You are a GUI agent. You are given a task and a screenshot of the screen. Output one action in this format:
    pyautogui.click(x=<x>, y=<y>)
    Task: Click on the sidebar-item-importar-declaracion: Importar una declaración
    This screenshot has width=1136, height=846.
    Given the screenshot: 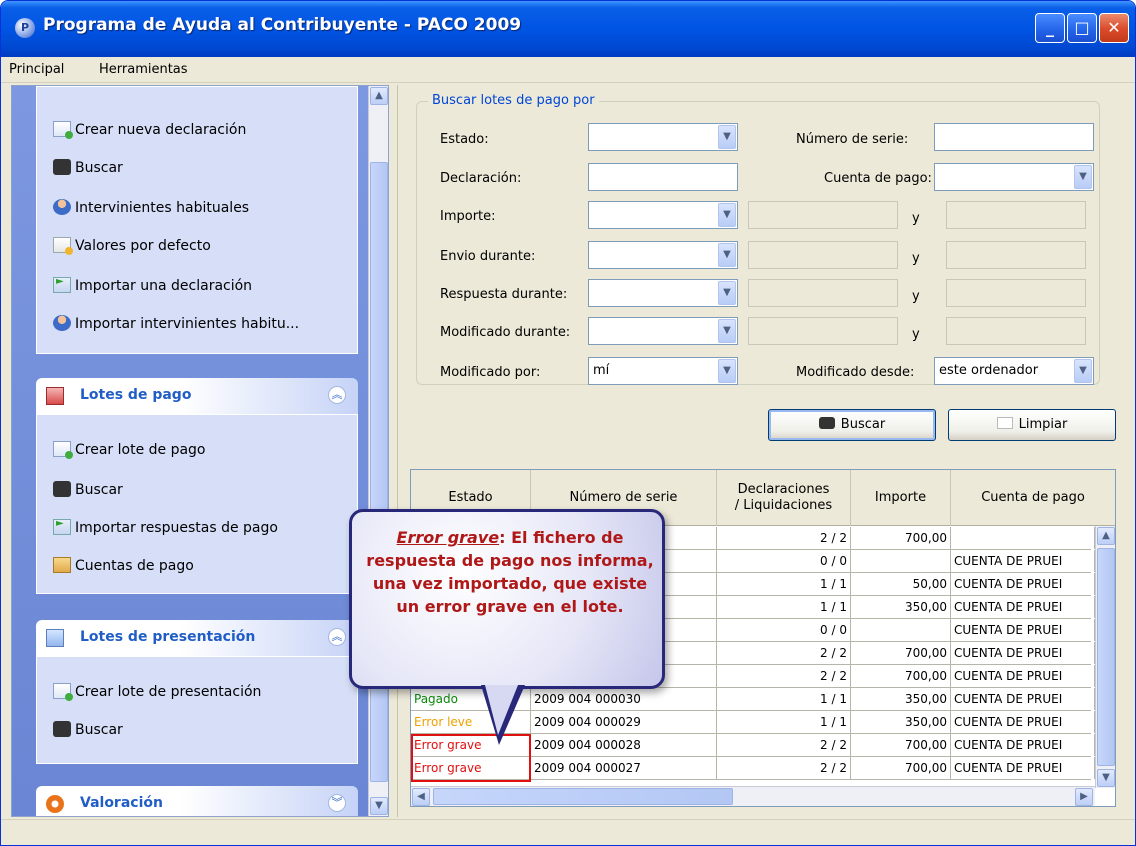 What is the action you would take?
    pyautogui.click(x=152, y=285)
    